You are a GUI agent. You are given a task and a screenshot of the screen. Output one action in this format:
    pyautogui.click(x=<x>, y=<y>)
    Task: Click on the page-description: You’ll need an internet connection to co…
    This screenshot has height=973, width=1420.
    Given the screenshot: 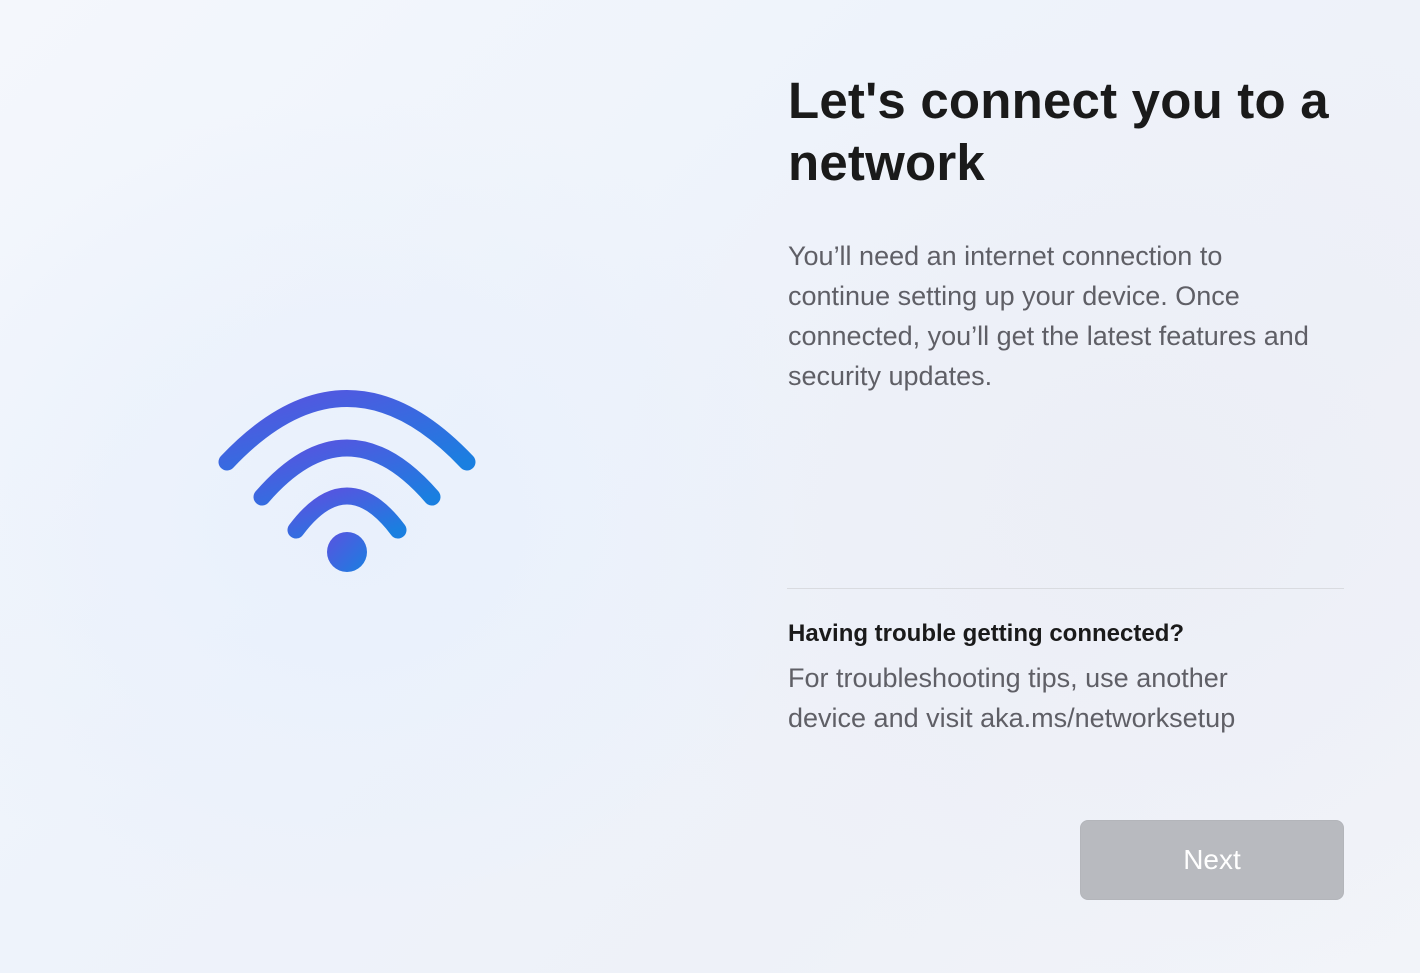 What is the action you would take?
    pyautogui.click(x=1048, y=316)
    